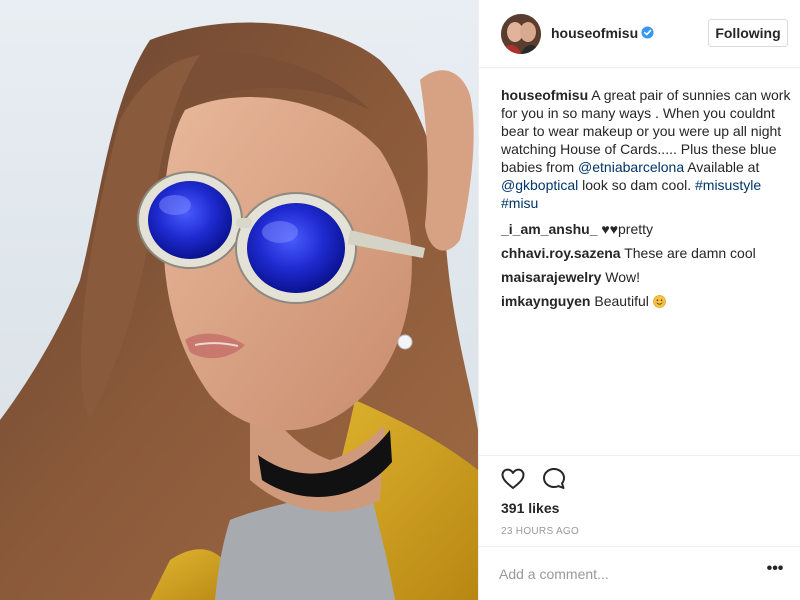 The height and width of the screenshot is (600, 800). I want to click on heart-icon, so click(513, 479).